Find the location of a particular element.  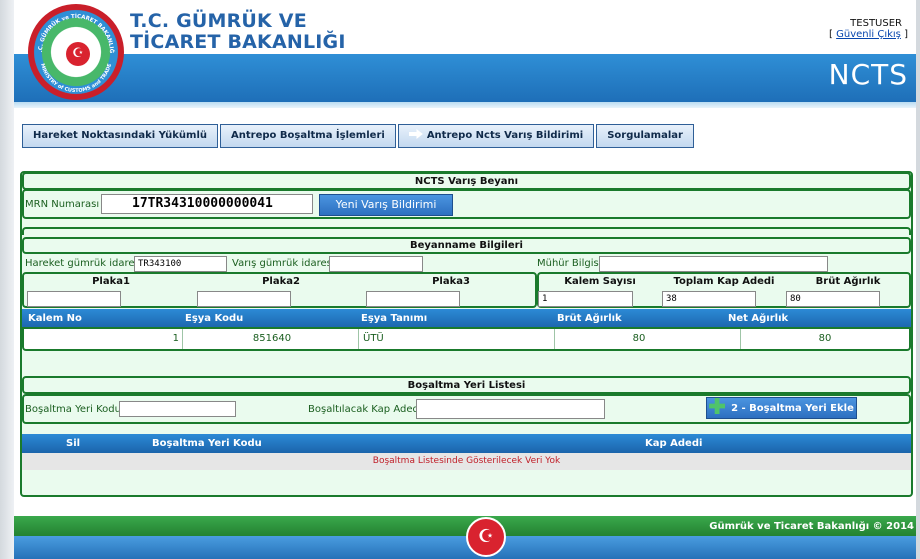

menu-label: Antrepo Ncts Varış Bildirimi is located at coordinates (505, 135).